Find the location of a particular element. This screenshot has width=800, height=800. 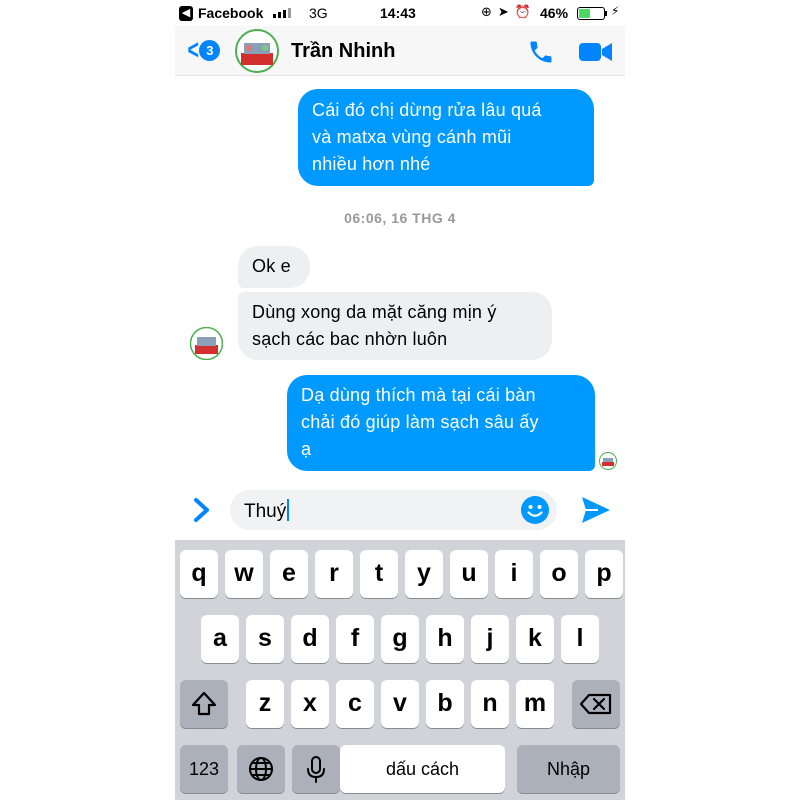

battery-percent: 46% is located at coordinates (554, 13).